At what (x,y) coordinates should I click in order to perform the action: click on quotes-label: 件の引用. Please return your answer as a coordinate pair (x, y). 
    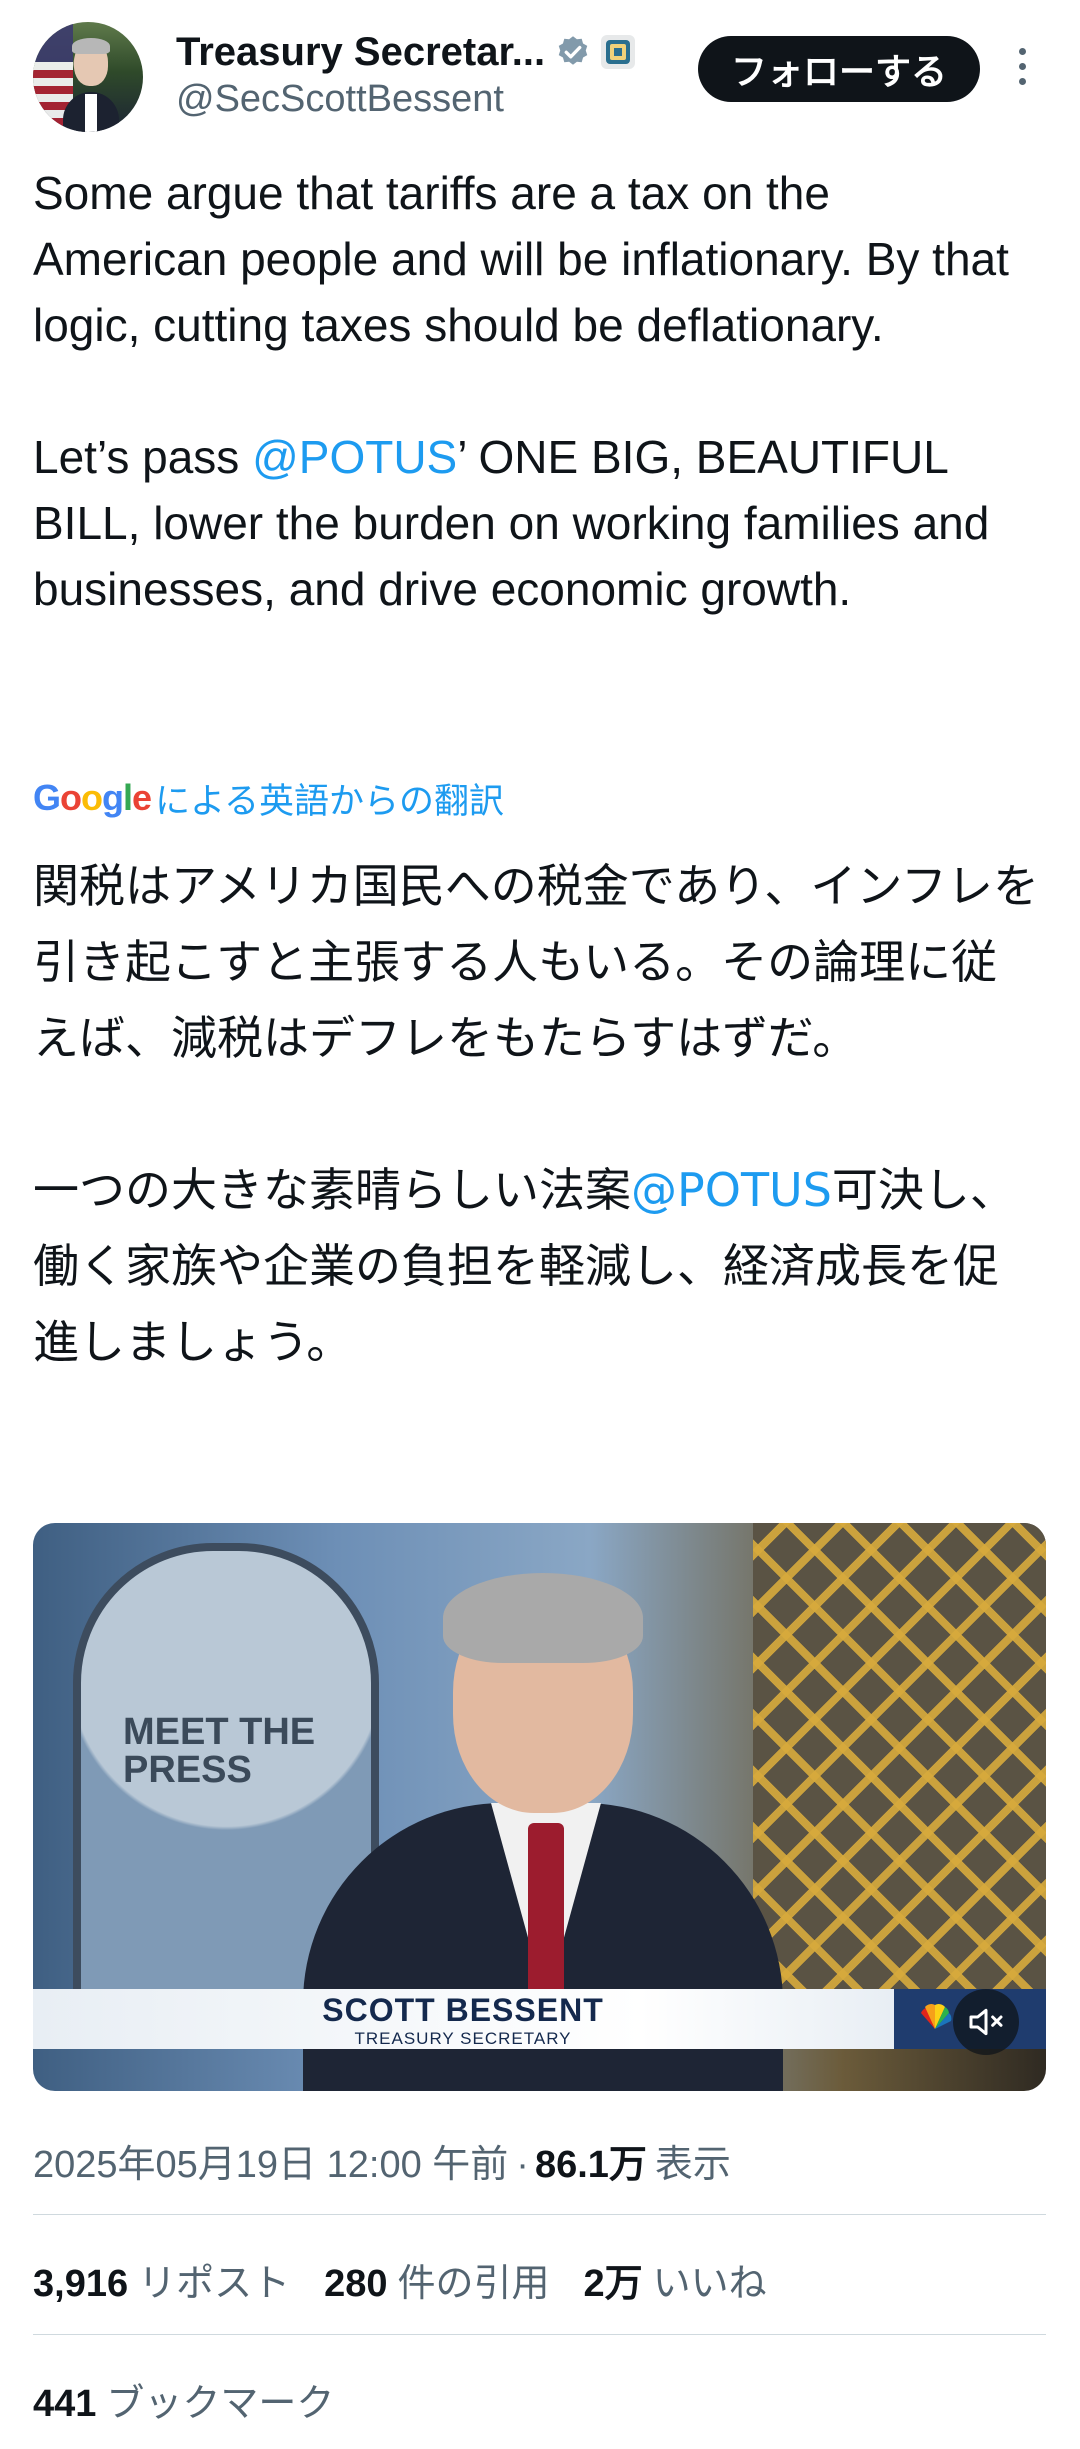
    Looking at the image, I should click on (473, 2284).